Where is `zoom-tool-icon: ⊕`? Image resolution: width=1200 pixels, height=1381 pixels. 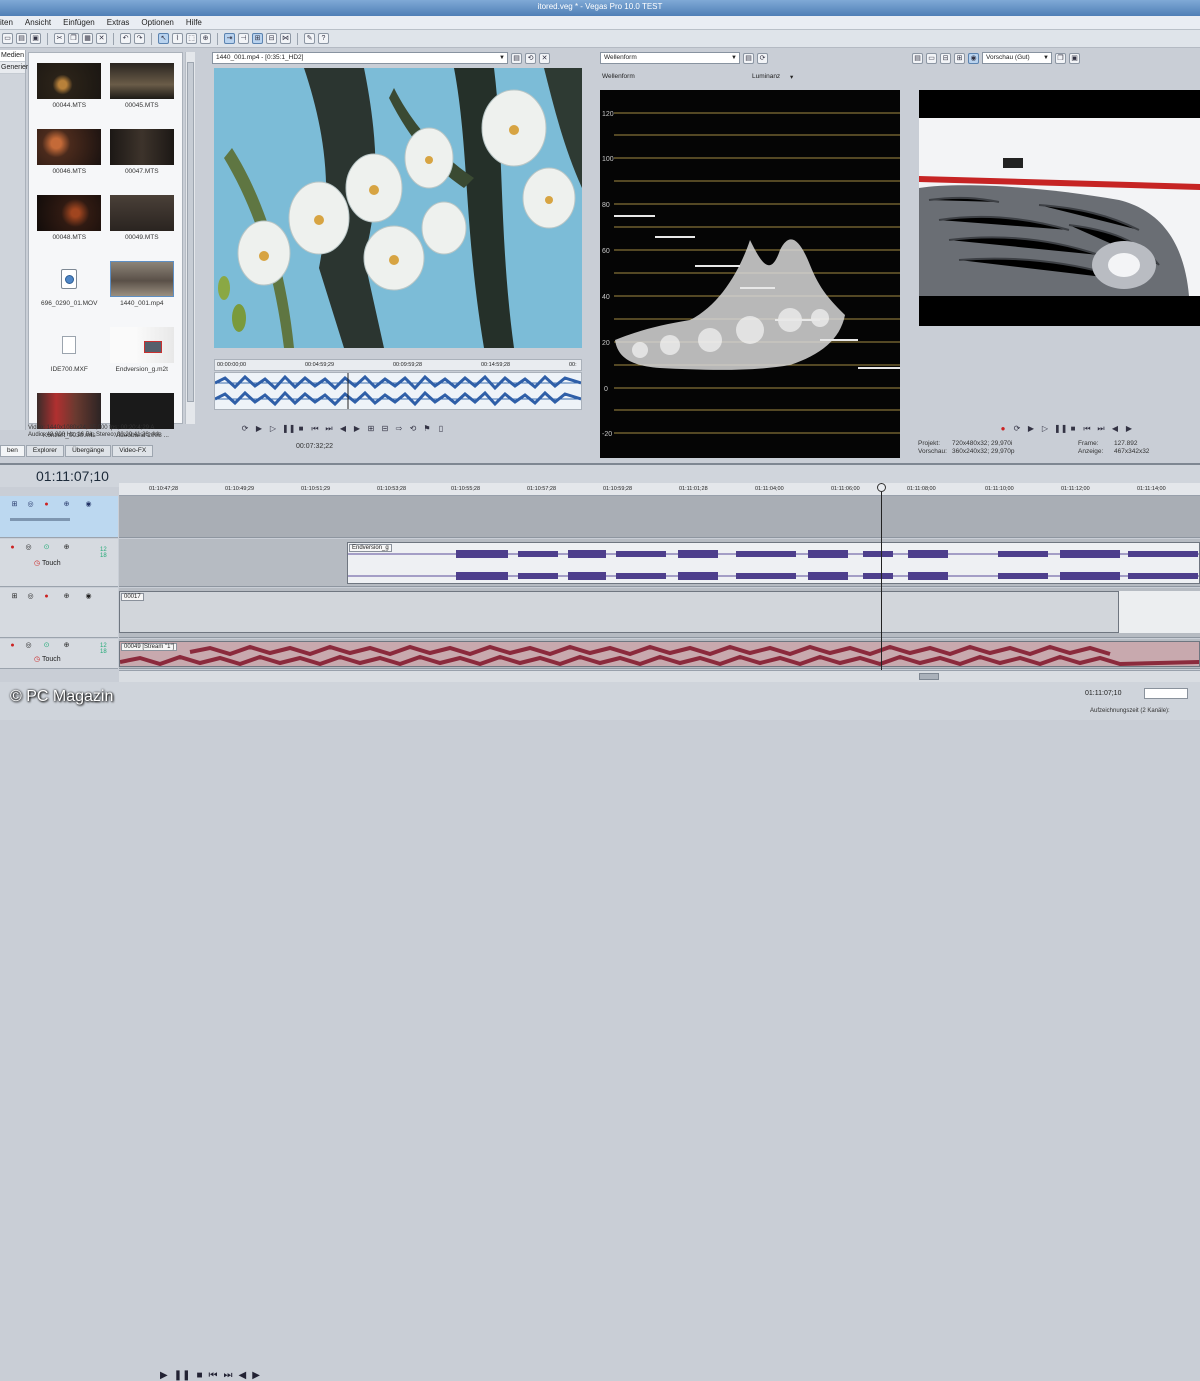 zoom-tool-icon: ⊕ is located at coordinates (205, 38).